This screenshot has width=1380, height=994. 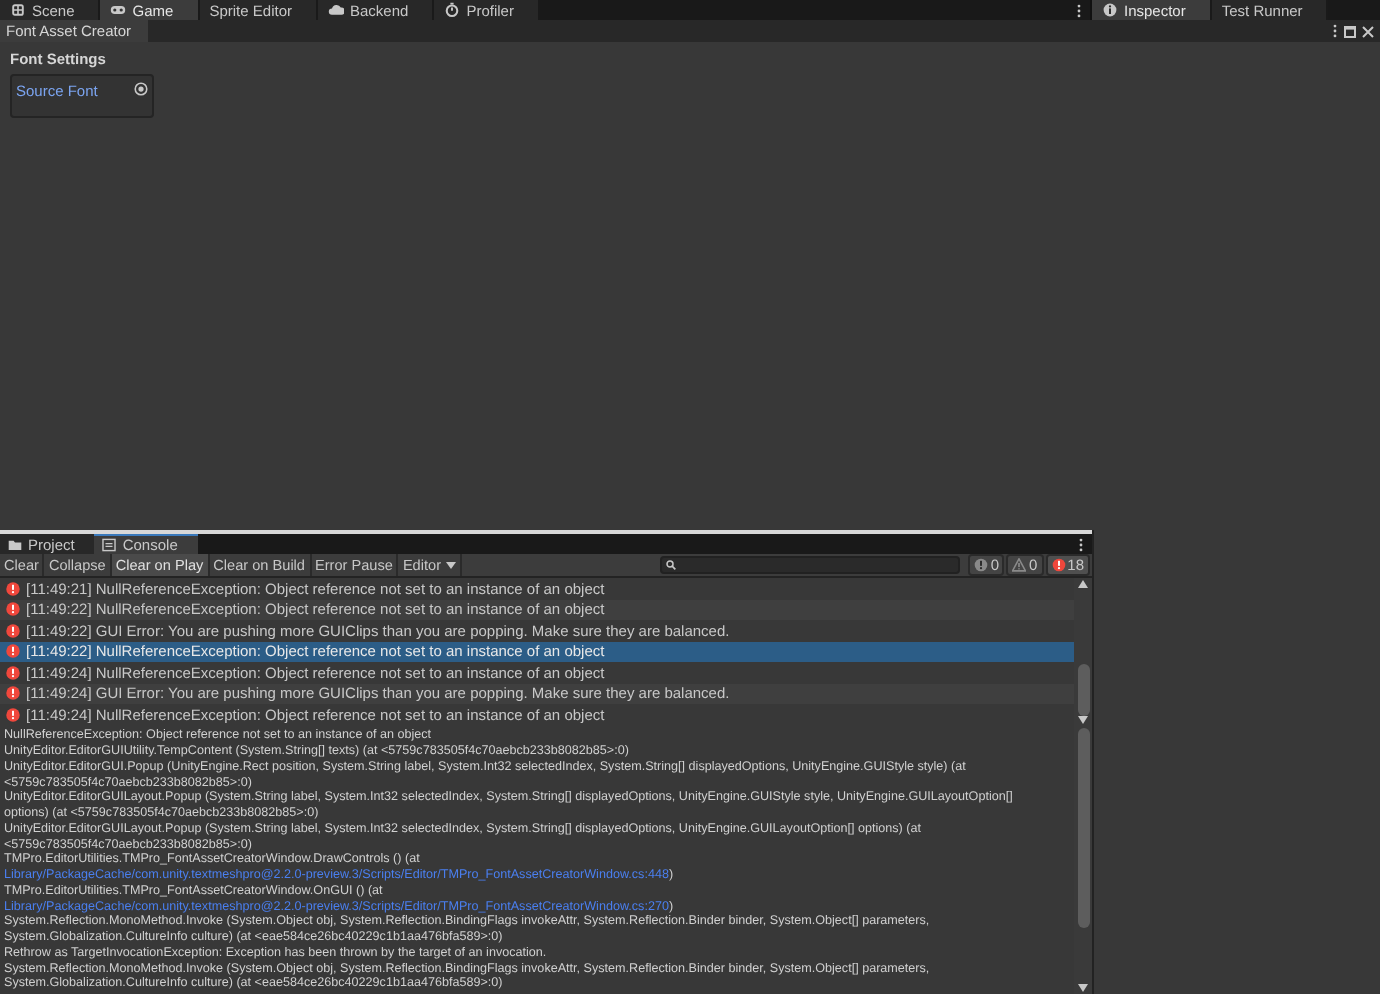 What do you see at coordinates (810, 565) in the screenshot?
I see `search-field` at bounding box center [810, 565].